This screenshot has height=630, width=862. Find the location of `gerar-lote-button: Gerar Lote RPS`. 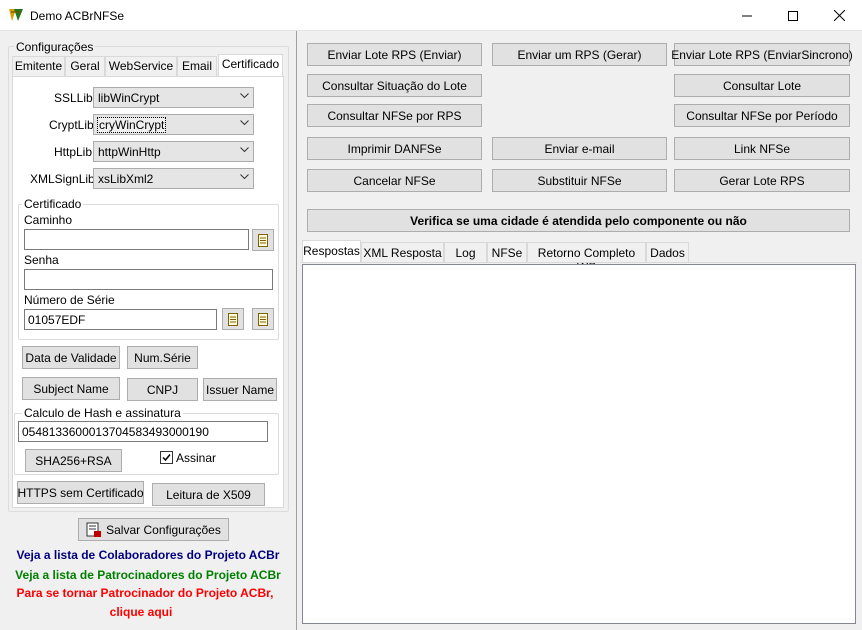

gerar-lote-button: Gerar Lote RPS is located at coordinates (762, 180).